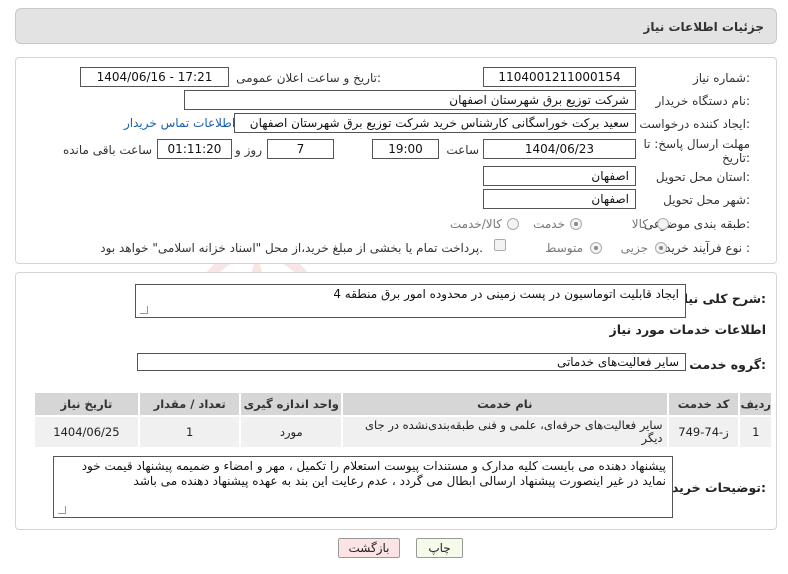 The width and height of the screenshot is (788, 574). Describe the element at coordinates (559, 77) in the screenshot. I see `need-number-field: 1104001211000154` at that location.